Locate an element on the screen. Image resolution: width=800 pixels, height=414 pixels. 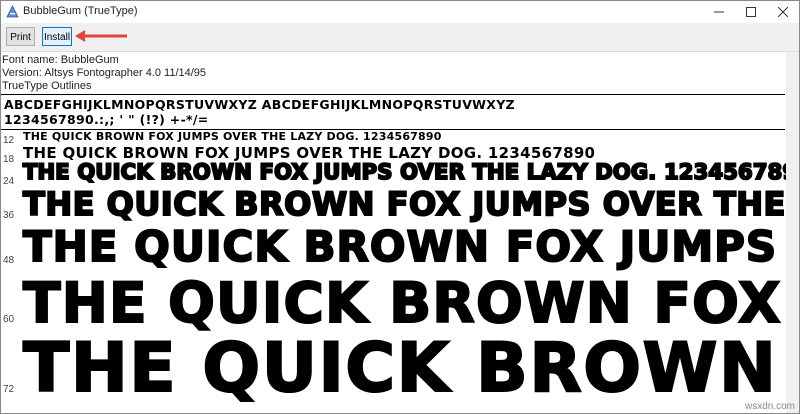
maximize-icon is located at coordinates (751, 12).